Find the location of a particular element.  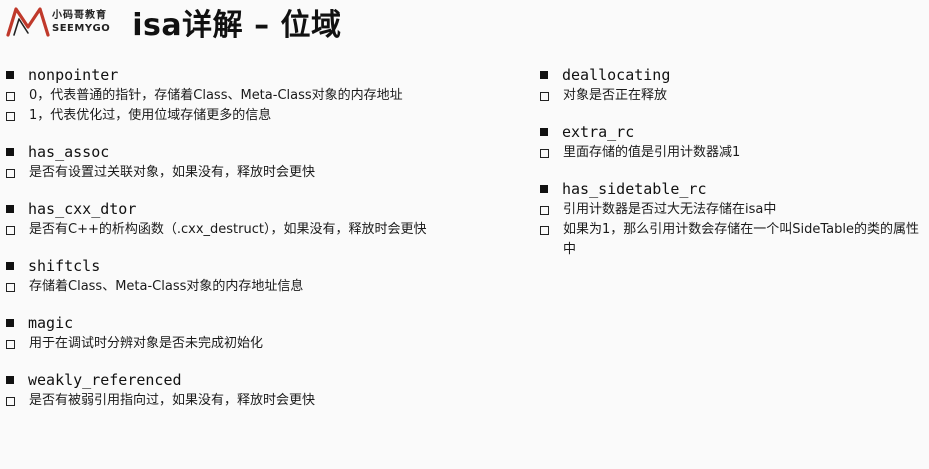

field-extra-rc: extra_rc 里面存储的值是引用计数器减1 is located at coordinates (734, 142).